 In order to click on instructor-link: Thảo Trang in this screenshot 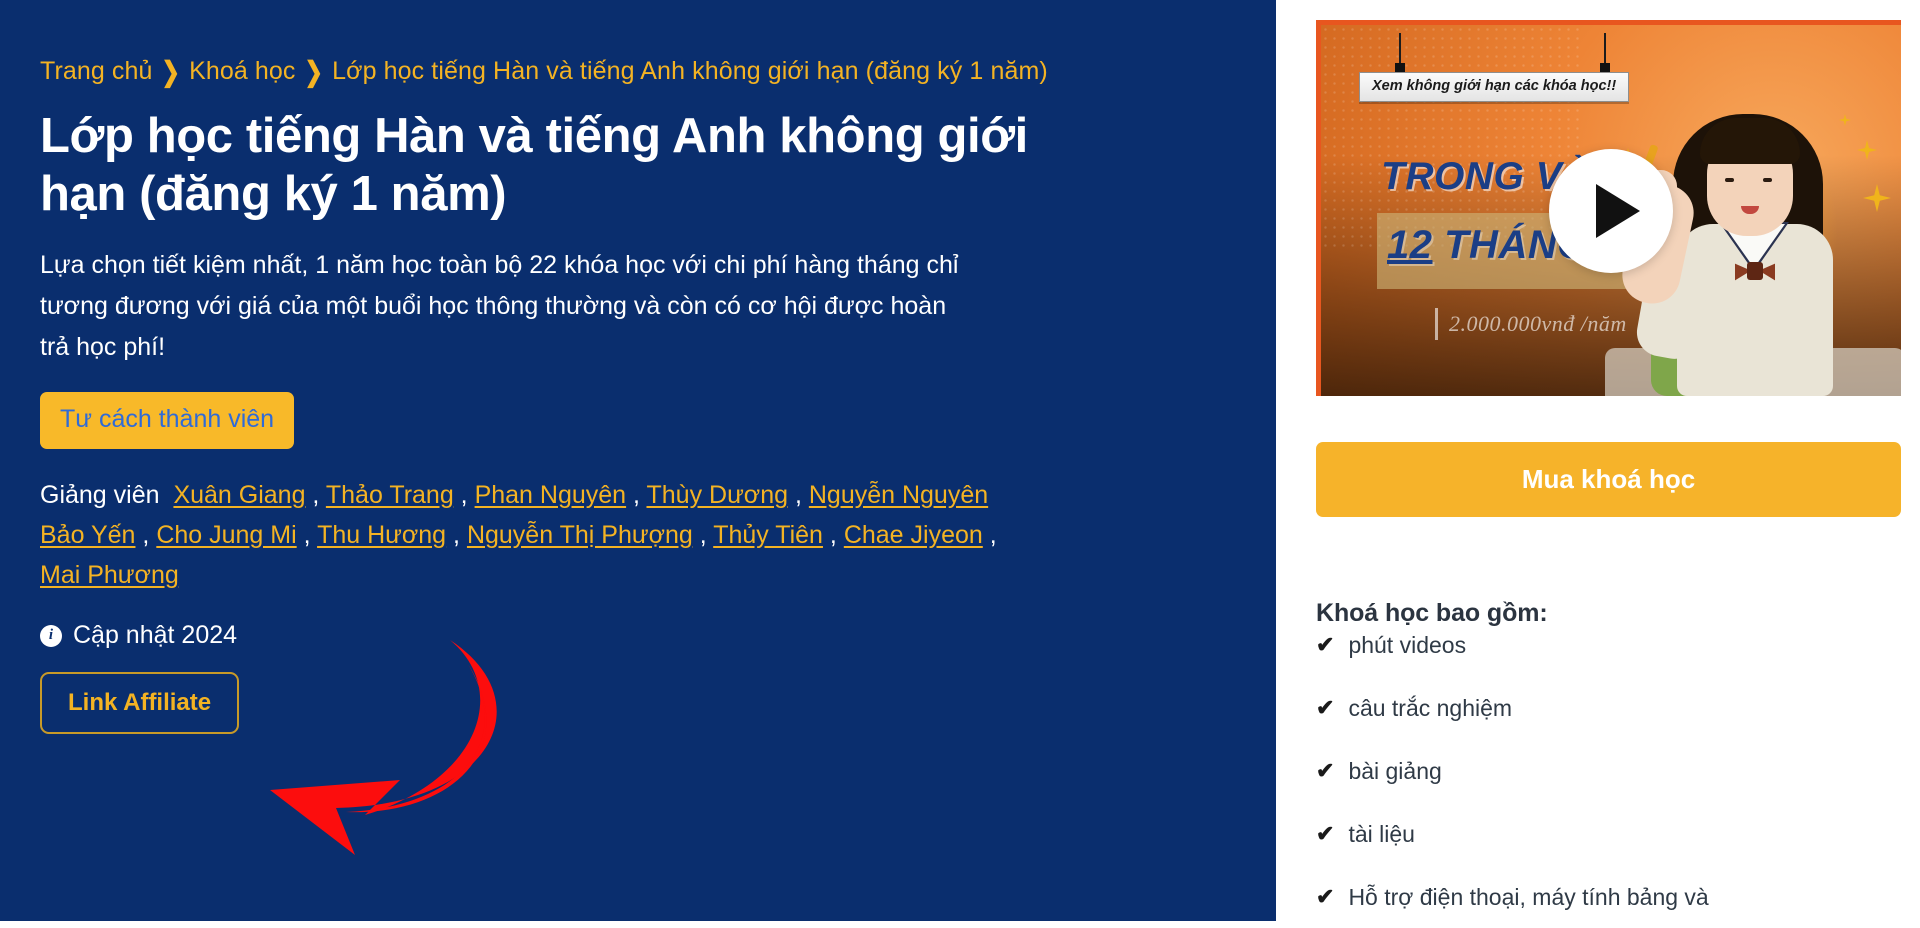, I will do `click(390, 495)`.